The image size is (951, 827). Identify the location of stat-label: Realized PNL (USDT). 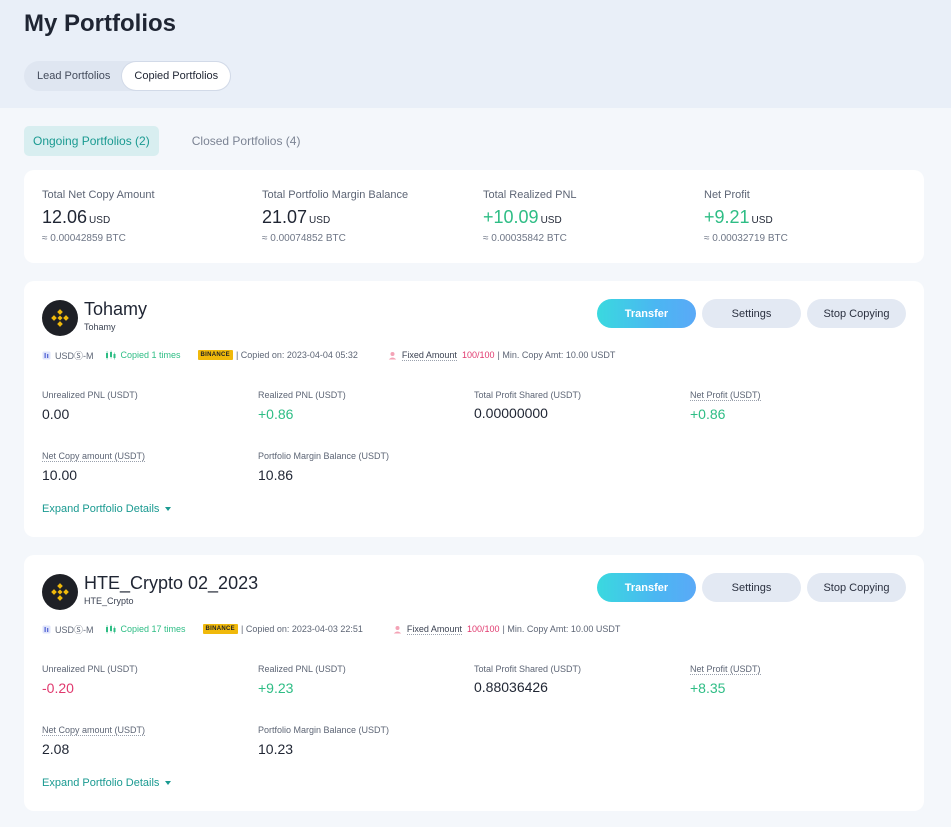
(302, 395).